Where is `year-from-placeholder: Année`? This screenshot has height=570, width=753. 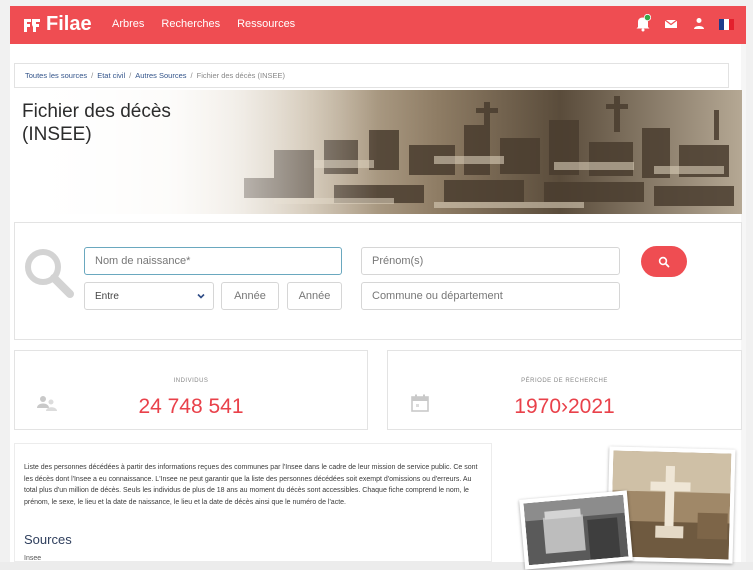 year-from-placeholder: Année is located at coordinates (250, 296).